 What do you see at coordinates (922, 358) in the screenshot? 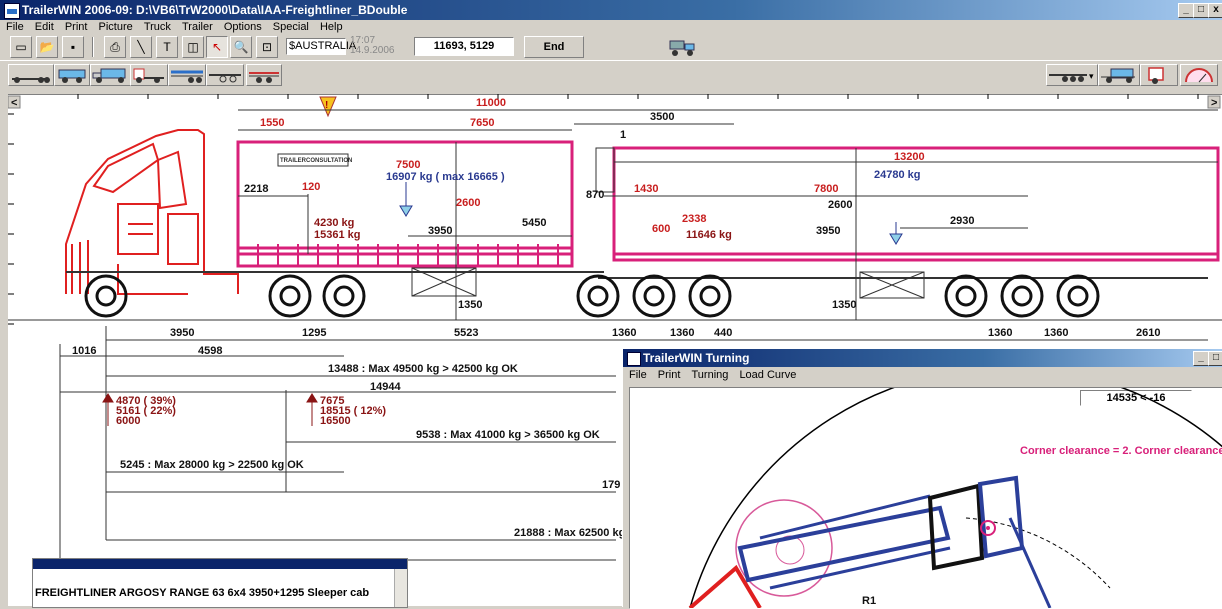
I see `turning-title-bar: TrailerWIN Turning _ □` at bounding box center [922, 358].